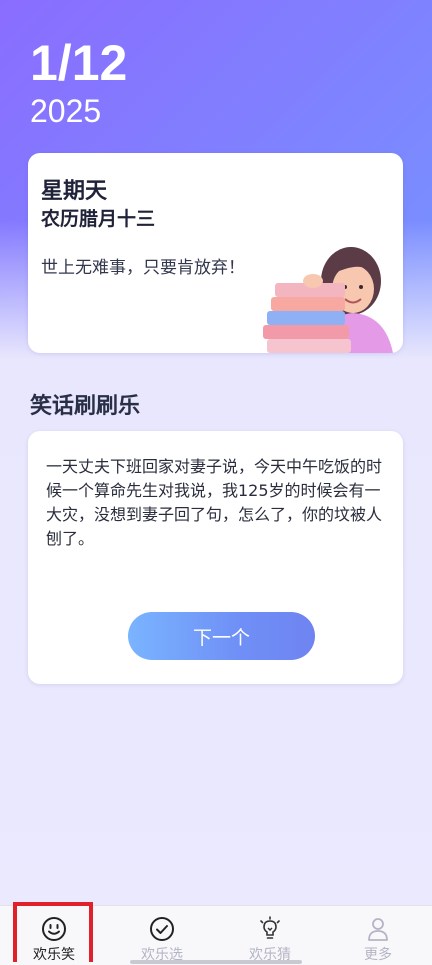 Image resolution: width=432 pixels, height=965 pixels. I want to click on date-day: 1/12, so click(79, 63).